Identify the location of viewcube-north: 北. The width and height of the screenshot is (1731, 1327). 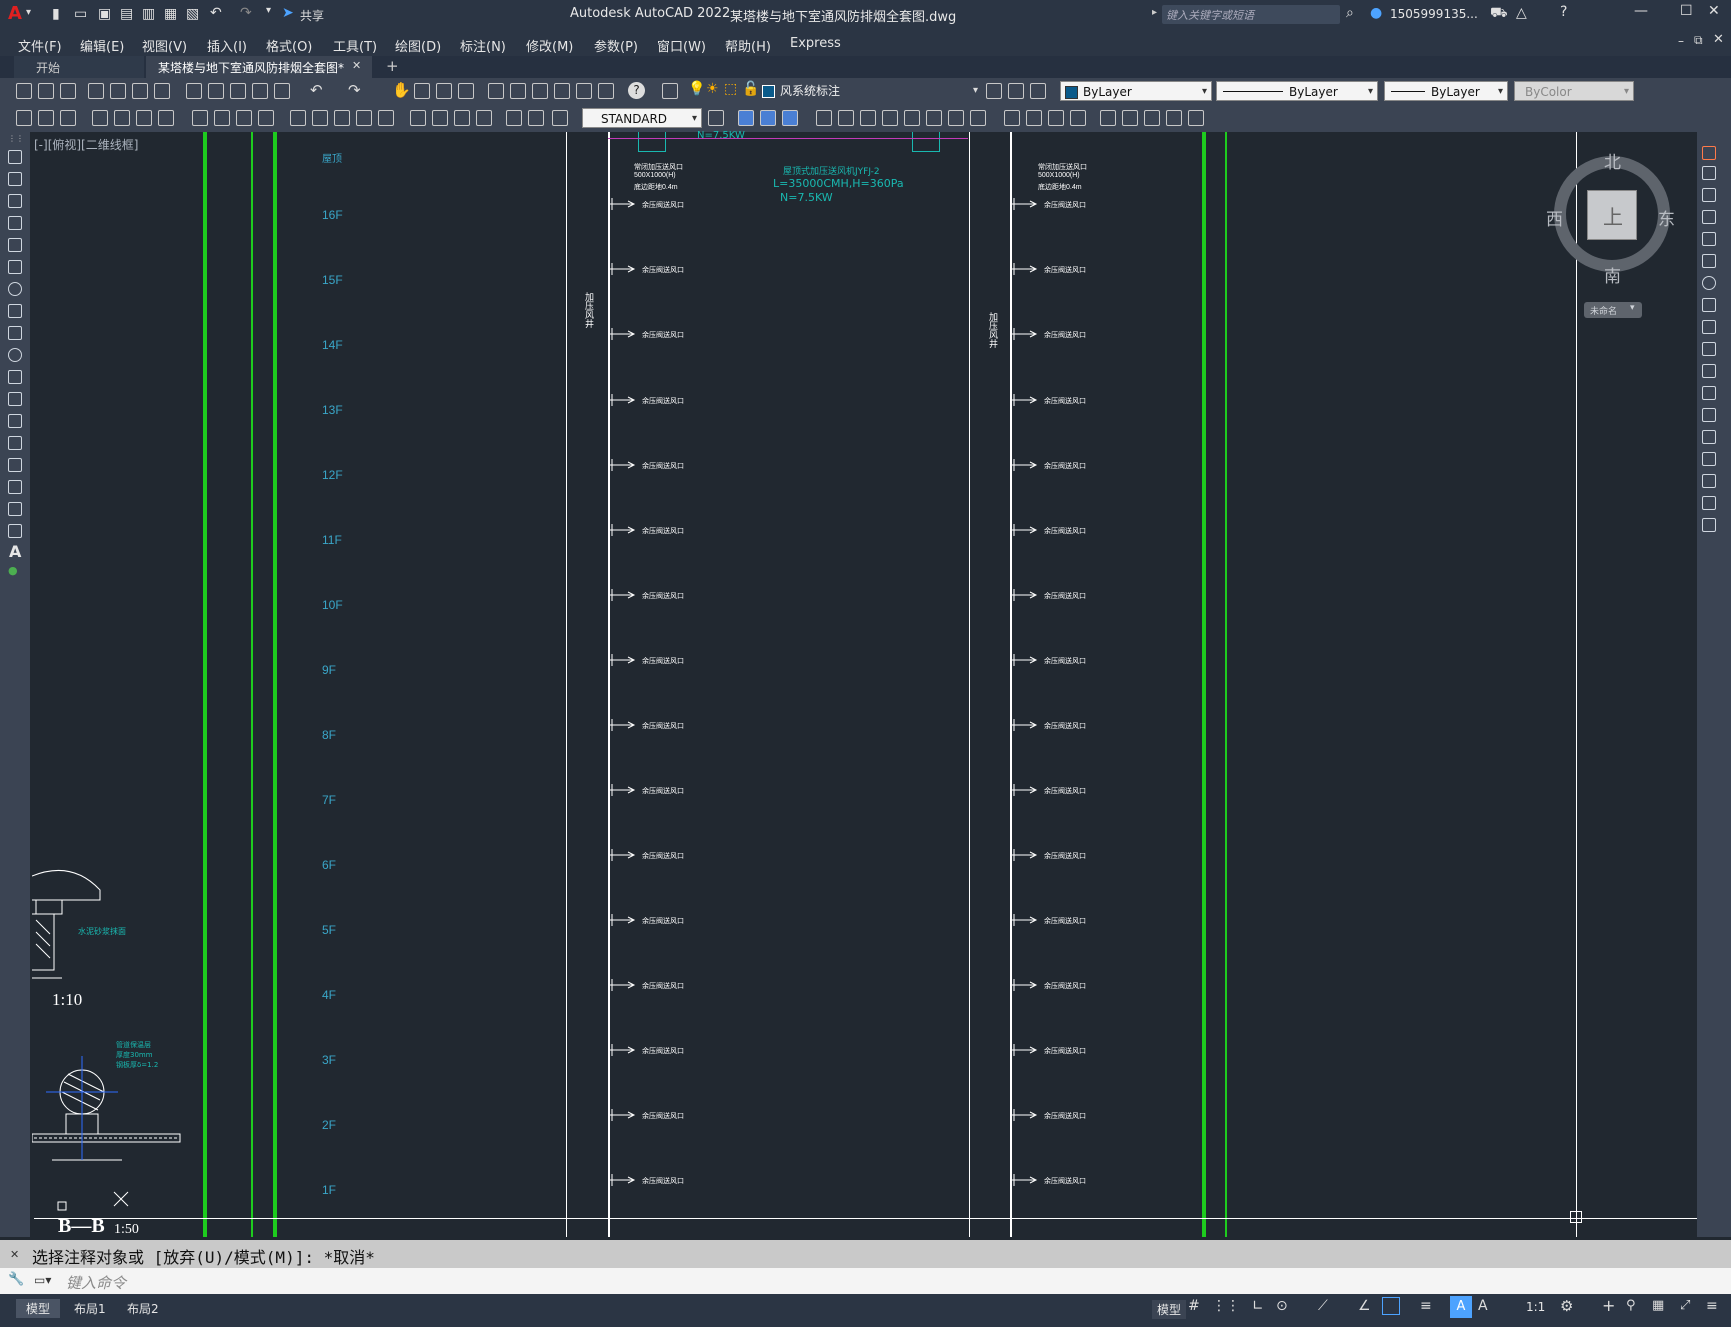
(1612, 160).